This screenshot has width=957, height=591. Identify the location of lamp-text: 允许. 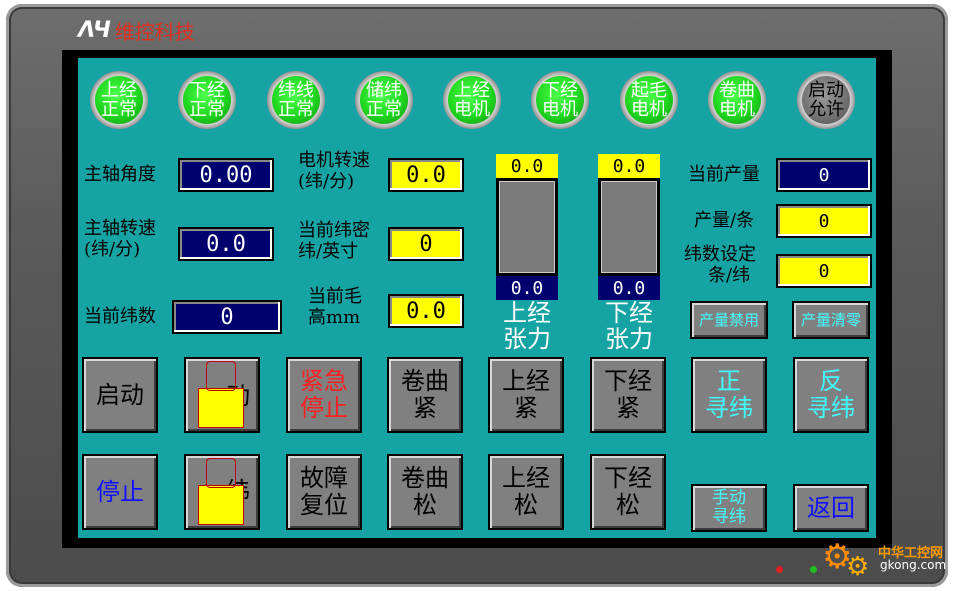
(826, 109).